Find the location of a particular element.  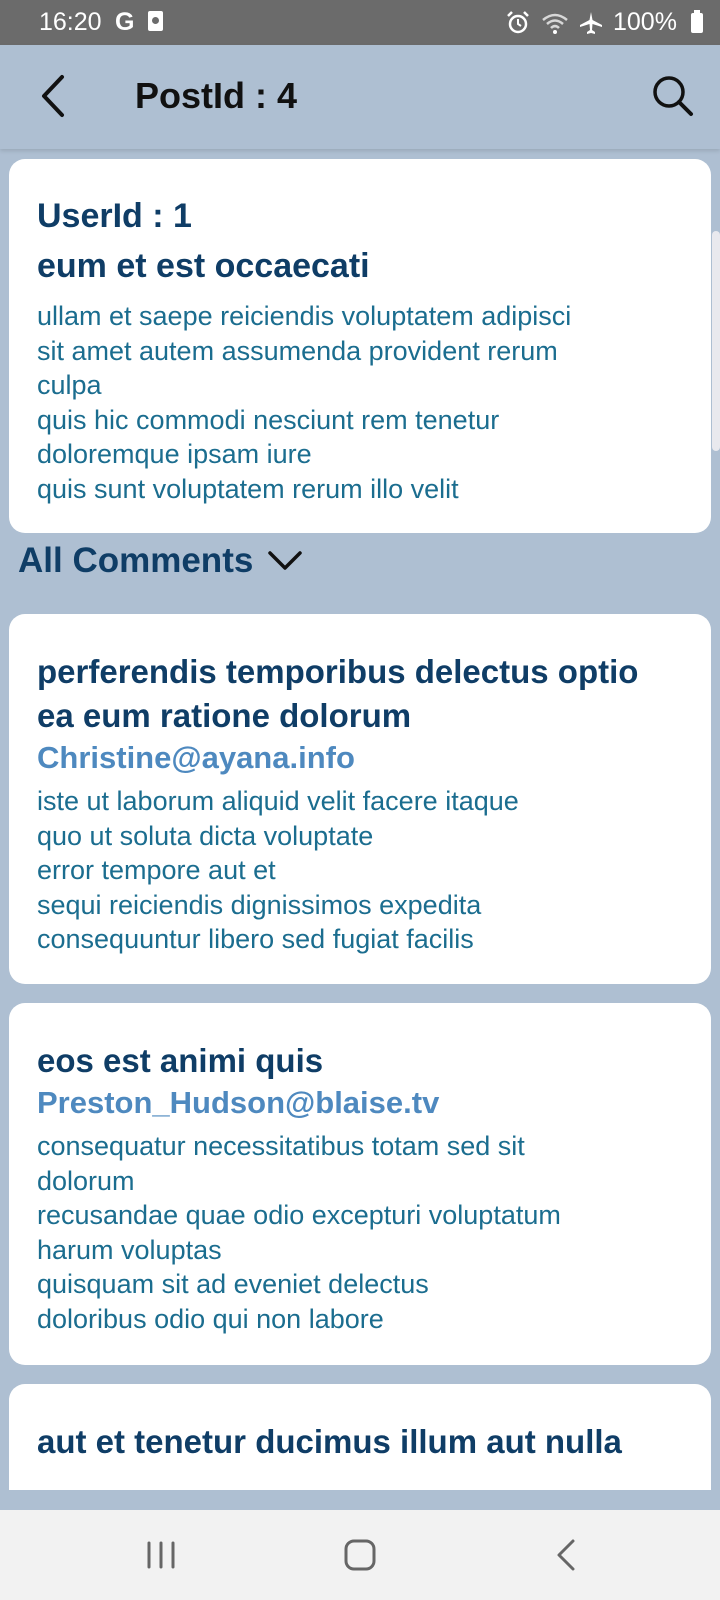

recents-button is located at coordinates (161, 1555).